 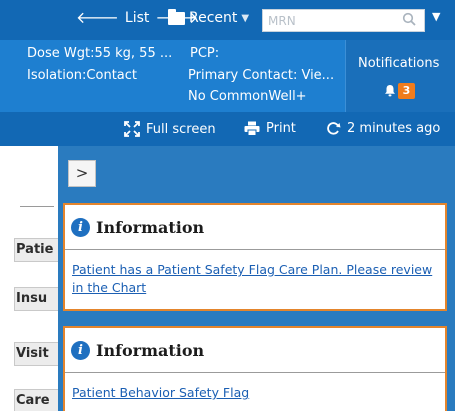 What do you see at coordinates (160, 392) in the screenshot?
I see `behavior-safety-flag-link: Patient Behavior Safety Flag` at bounding box center [160, 392].